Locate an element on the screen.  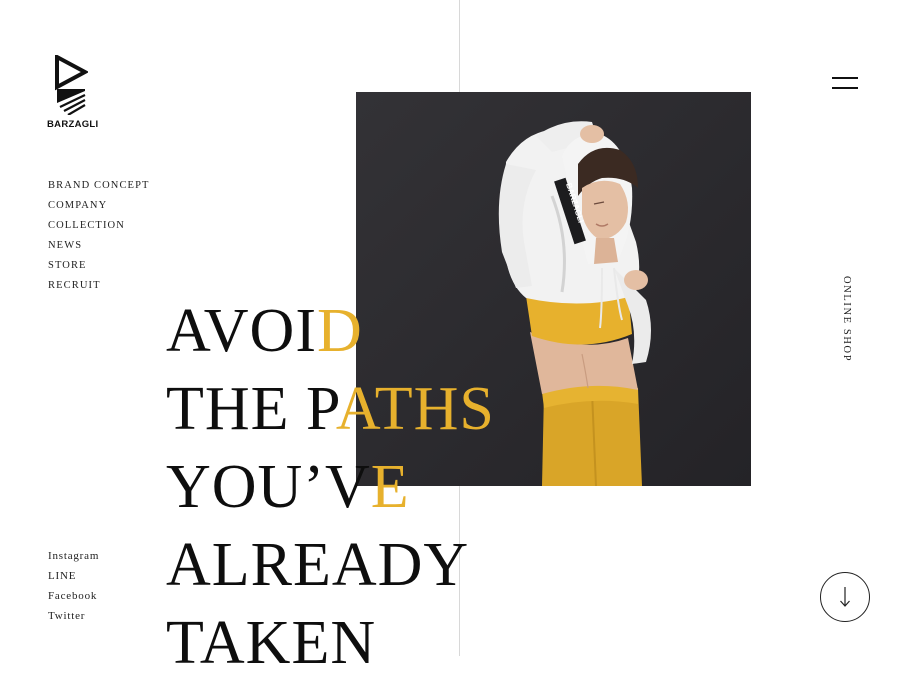
social-link-instagram: Instagram is located at coordinates (73, 556).